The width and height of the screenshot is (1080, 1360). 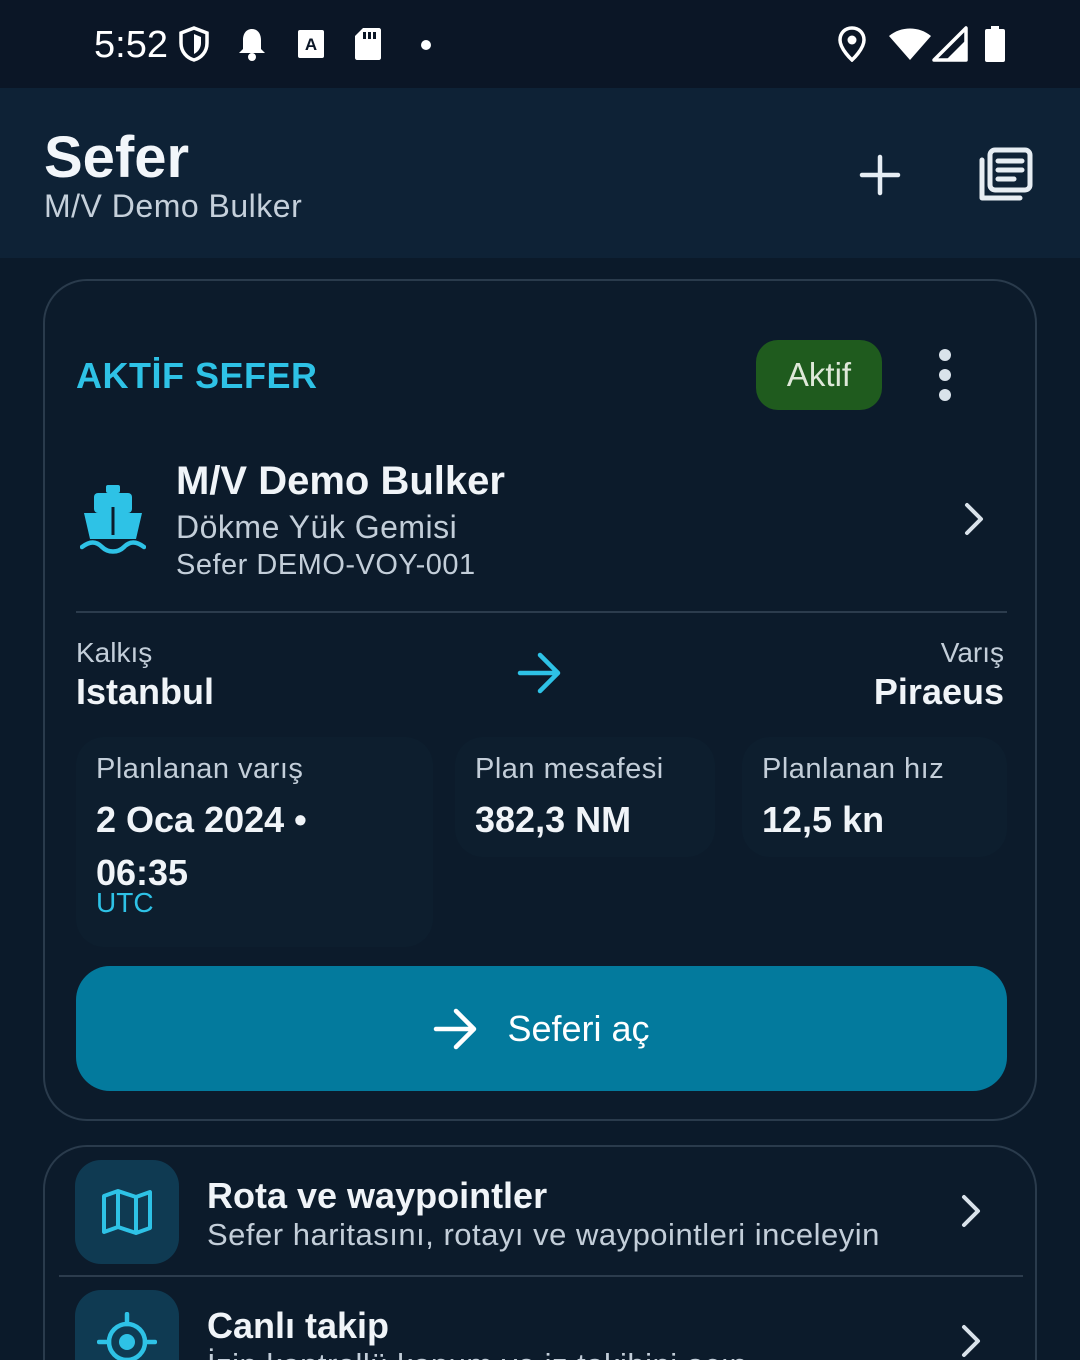 I want to click on wifi-icon, so click(x=910, y=46).